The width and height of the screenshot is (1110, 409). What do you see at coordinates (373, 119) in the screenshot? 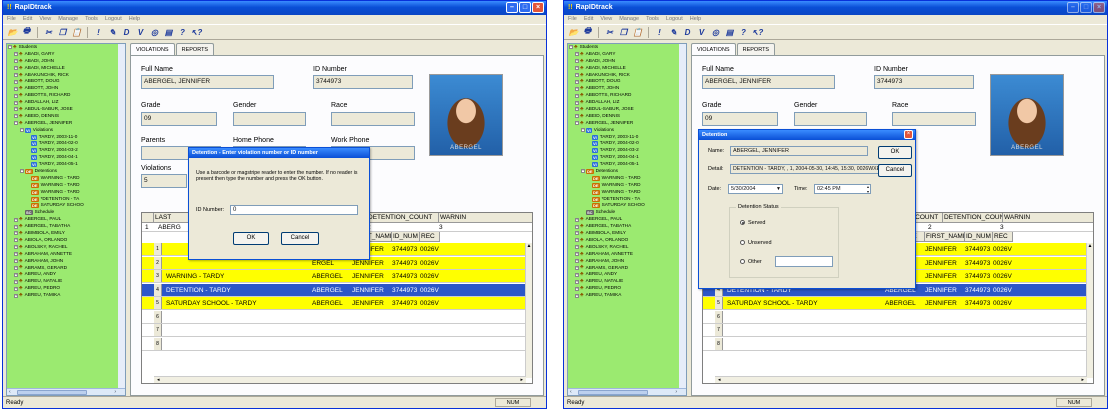
I see `race-field` at bounding box center [373, 119].